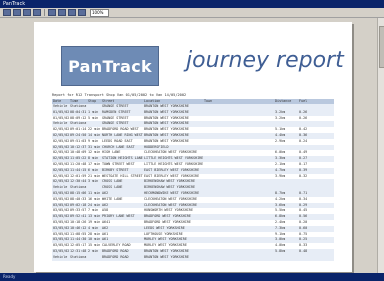 The width and height of the screenshot is (384, 281). I want to click on table-cell: BRANTON WEST YORKSHIRE, so click(166, 256).